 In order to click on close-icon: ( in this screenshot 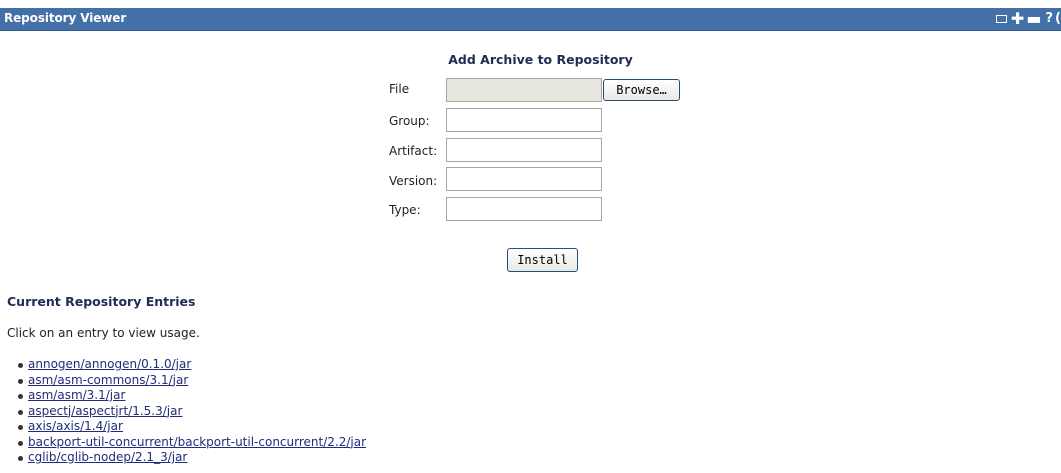, I will do `click(1058, 19)`.